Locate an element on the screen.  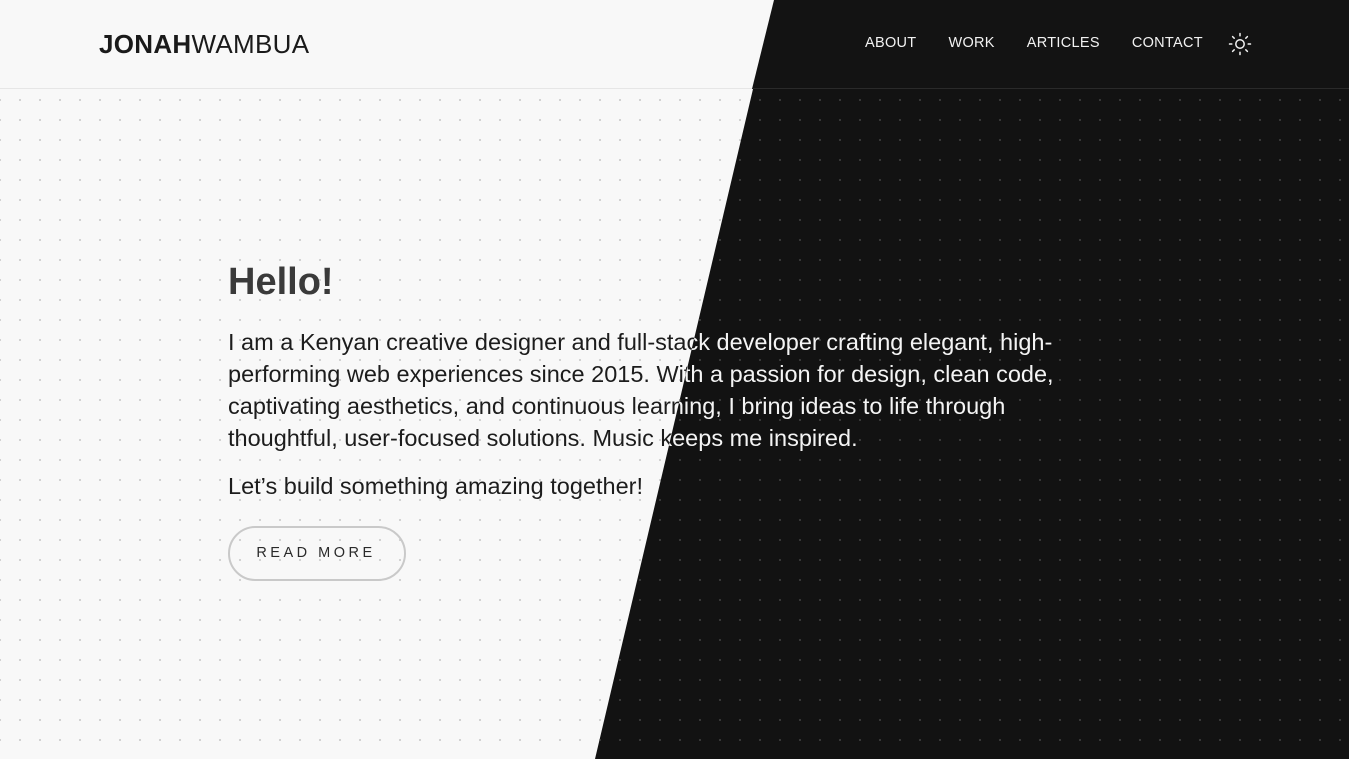
logo-first-name: JONAH is located at coordinates (145, 44).